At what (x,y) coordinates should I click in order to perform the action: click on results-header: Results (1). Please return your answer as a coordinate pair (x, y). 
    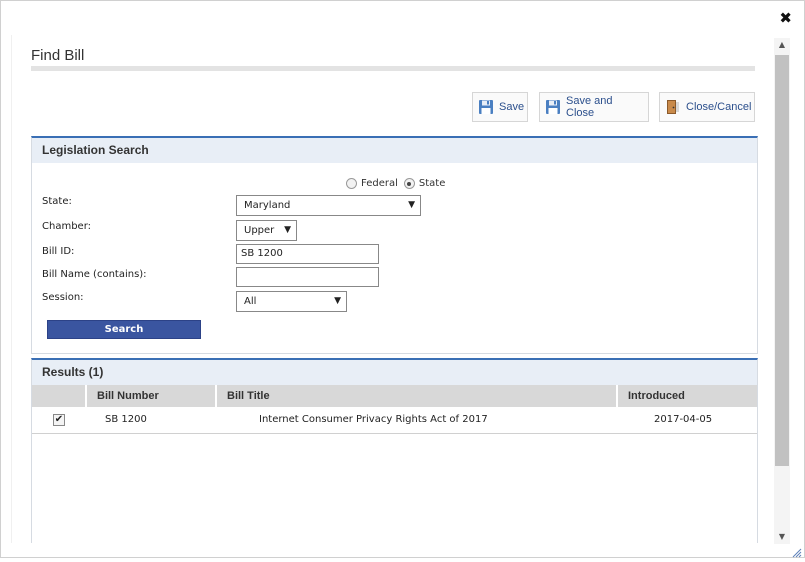
    Looking at the image, I should click on (394, 372).